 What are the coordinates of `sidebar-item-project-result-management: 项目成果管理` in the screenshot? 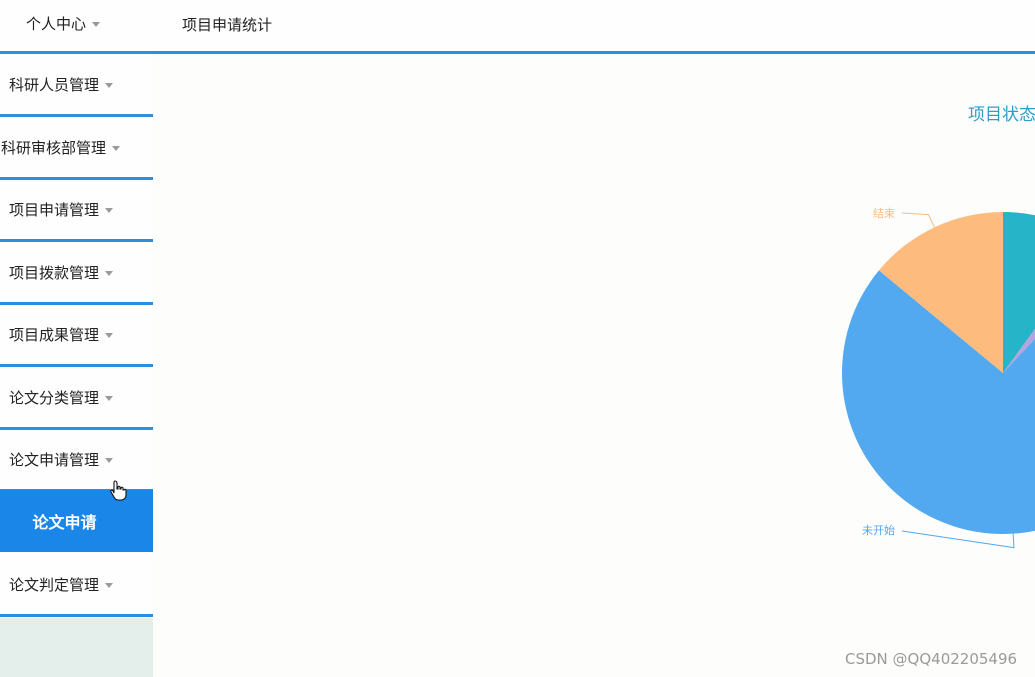 It's located at (76, 335).